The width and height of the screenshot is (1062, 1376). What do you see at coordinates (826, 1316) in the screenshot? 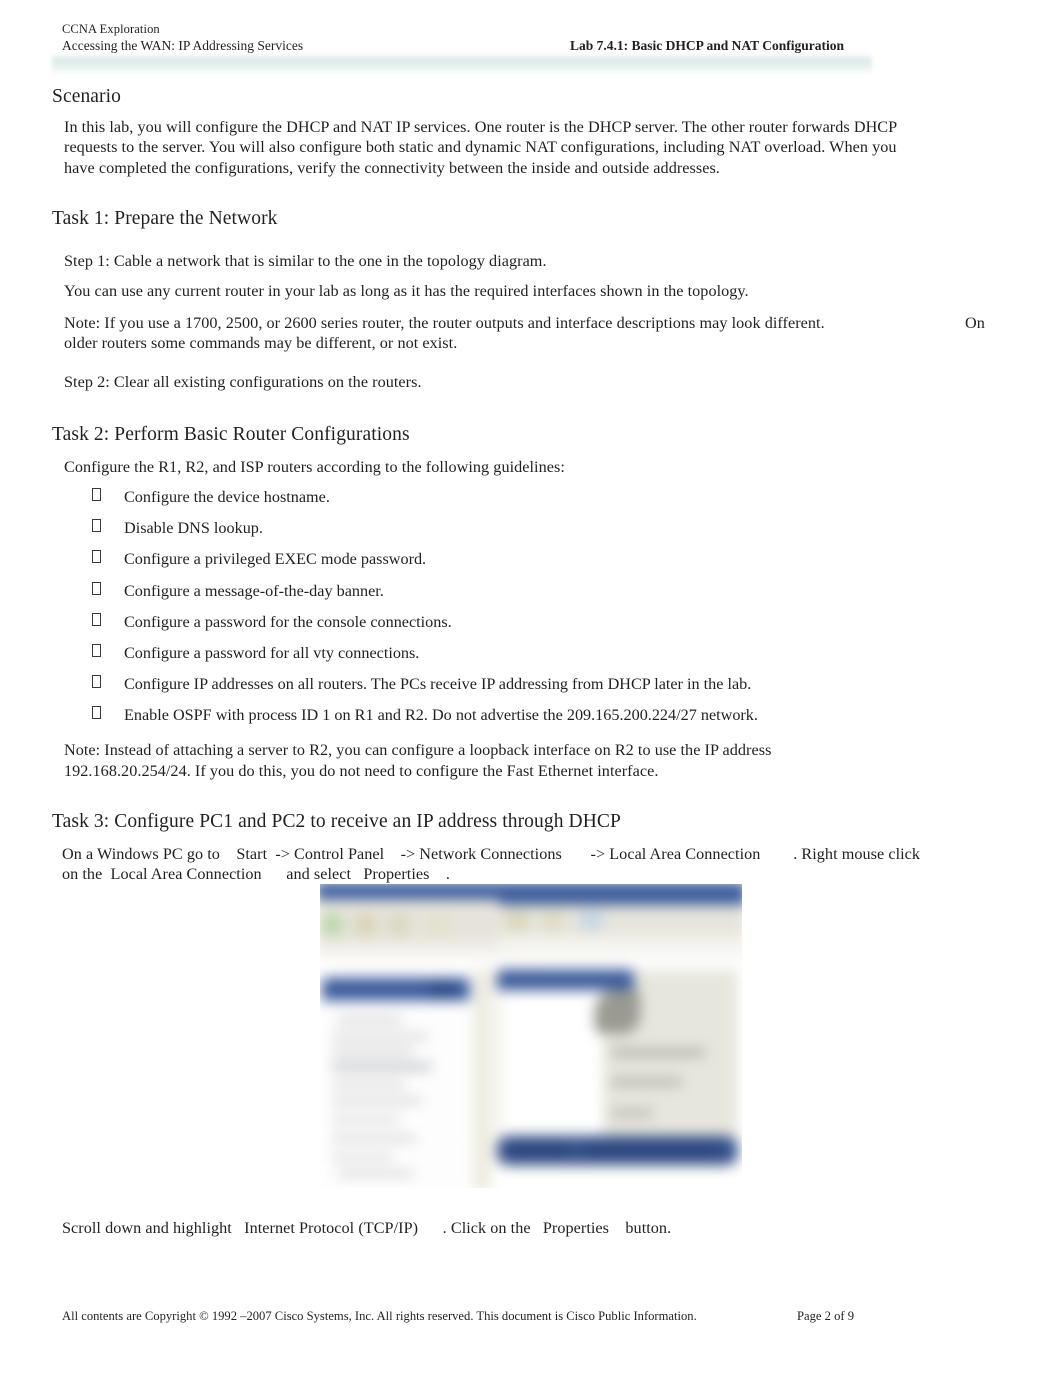
I see `footer-page-number: Page 2 of 9` at bounding box center [826, 1316].